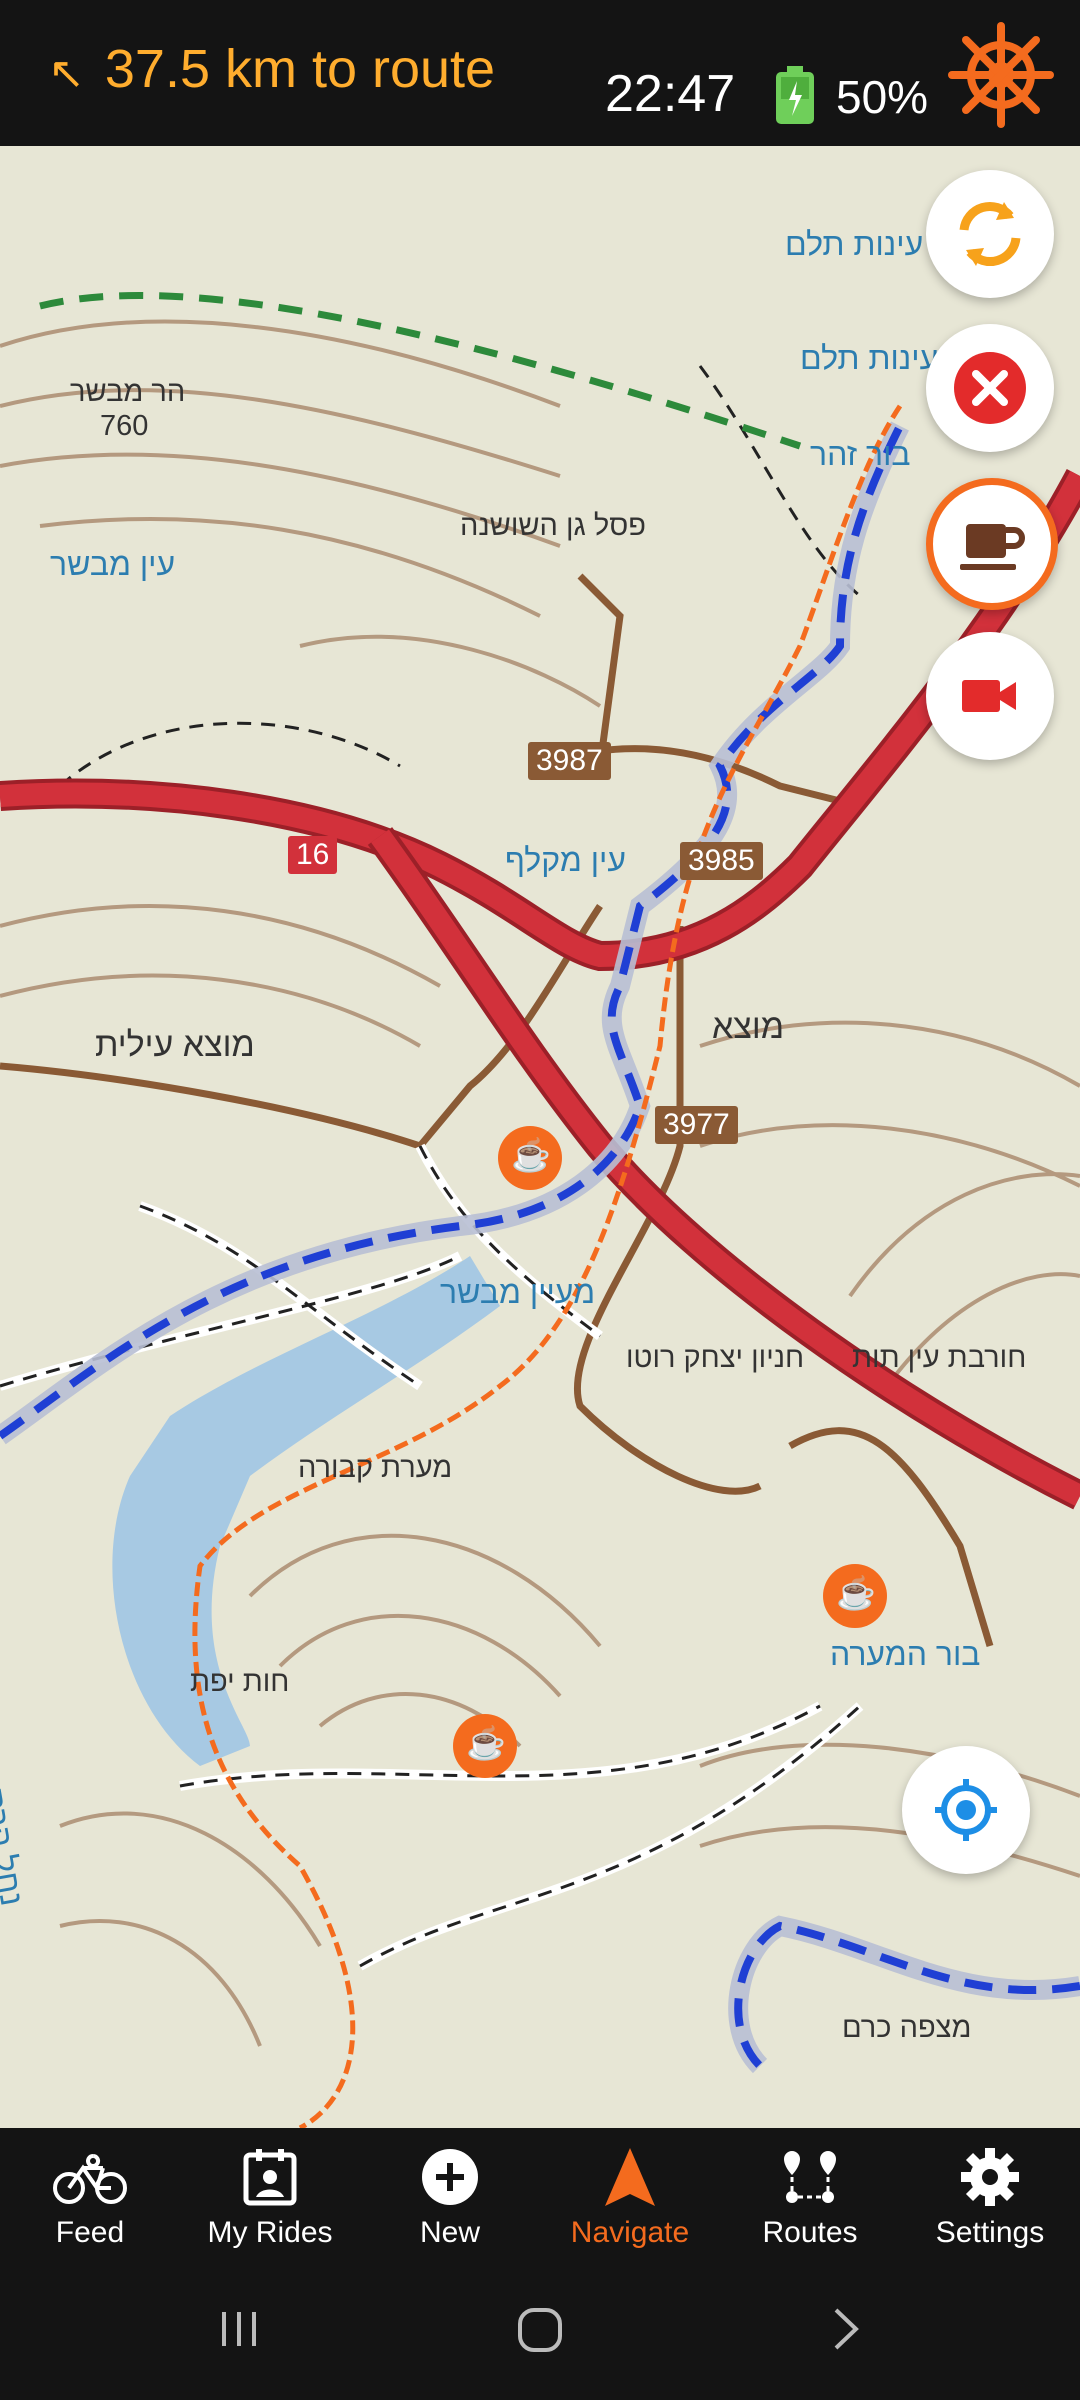 The height and width of the screenshot is (2400, 1080). I want to click on map-label: בור זהר, so click(860, 454).